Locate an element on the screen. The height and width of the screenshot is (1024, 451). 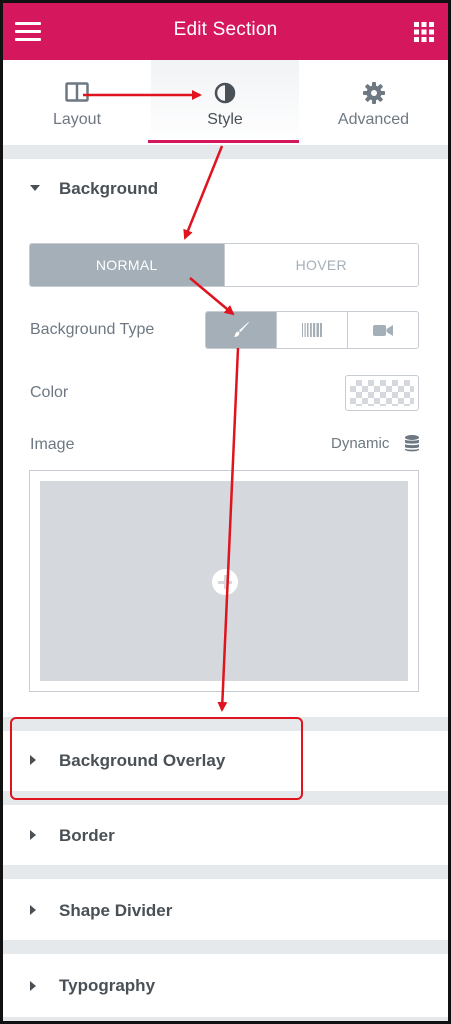
add-image-icon is located at coordinates (225, 582).